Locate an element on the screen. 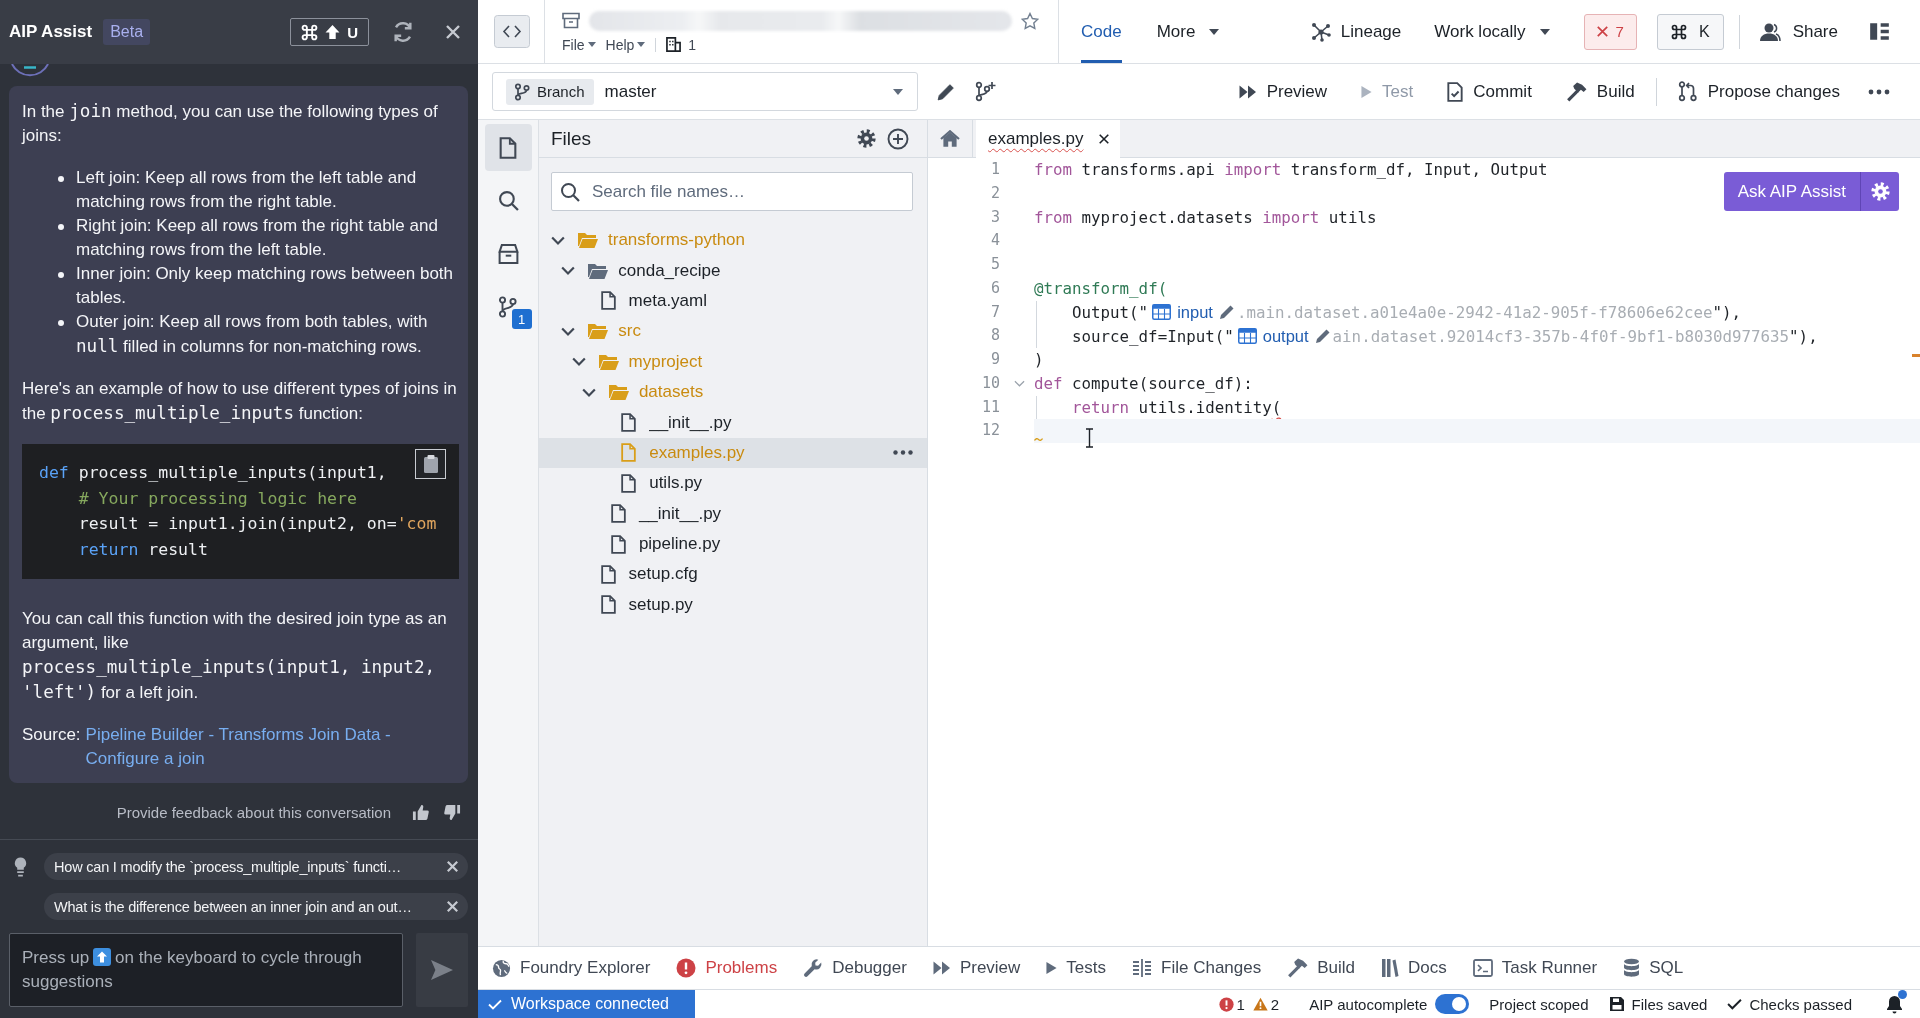 The width and height of the screenshot is (1920, 1018). explorer-tab: Foundry Explorer is located at coordinates (571, 968).